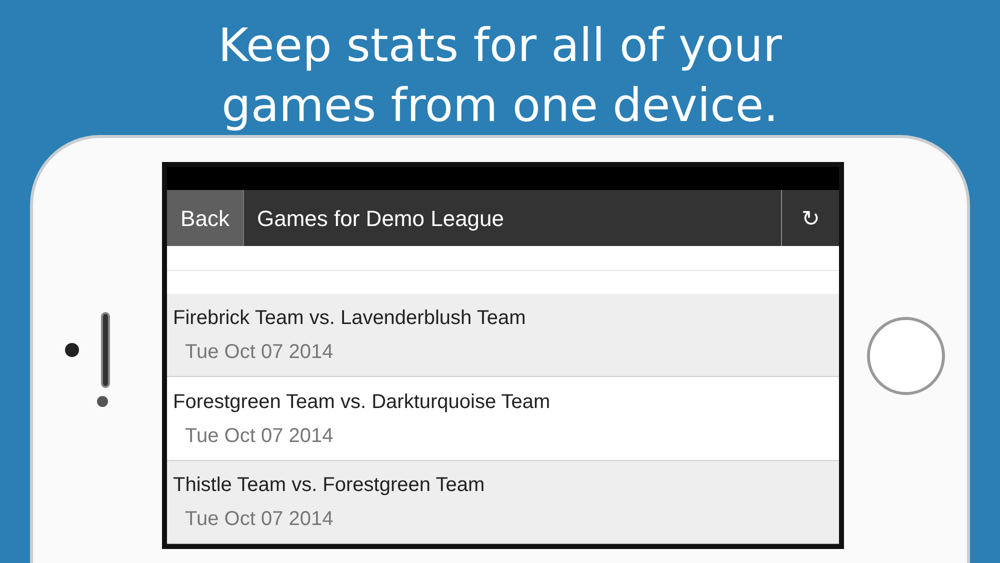 The height and width of the screenshot is (563, 1000). What do you see at coordinates (72, 350) in the screenshot?
I see `camera-icon` at bounding box center [72, 350].